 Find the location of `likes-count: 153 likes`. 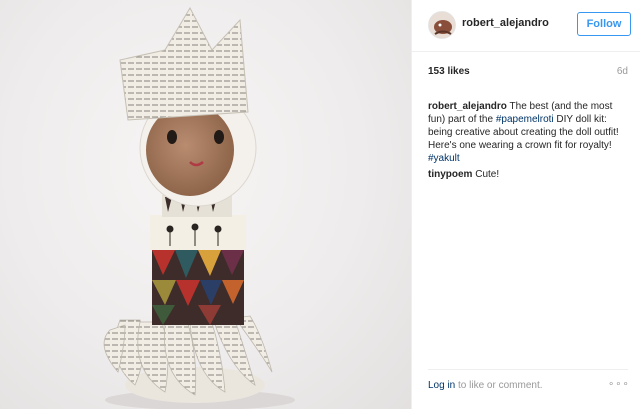

likes-count: 153 likes is located at coordinates (449, 71).